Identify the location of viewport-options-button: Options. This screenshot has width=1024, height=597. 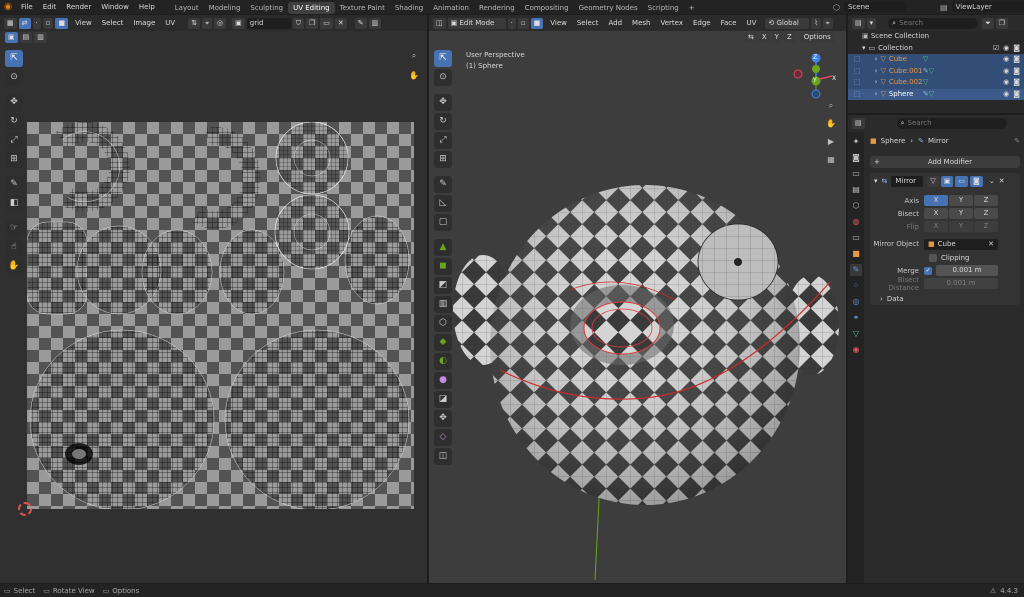
(817, 37).